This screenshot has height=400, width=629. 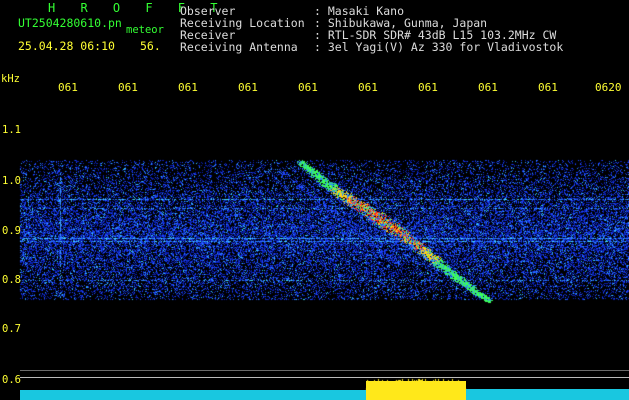 What do you see at coordinates (324, 377) in the screenshot?
I see `reference-line-lower` at bounding box center [324, 377].